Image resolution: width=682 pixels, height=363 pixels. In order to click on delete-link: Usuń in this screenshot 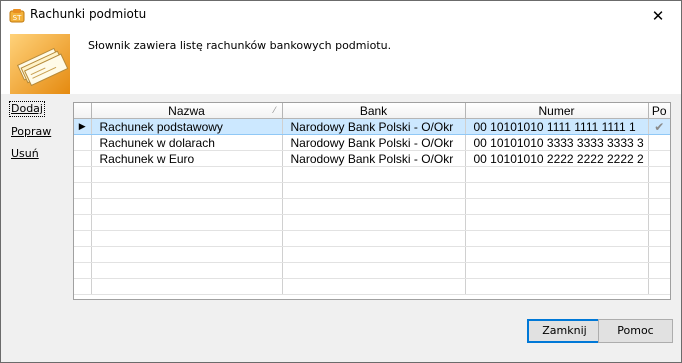, I will do `click(41, 154)`.